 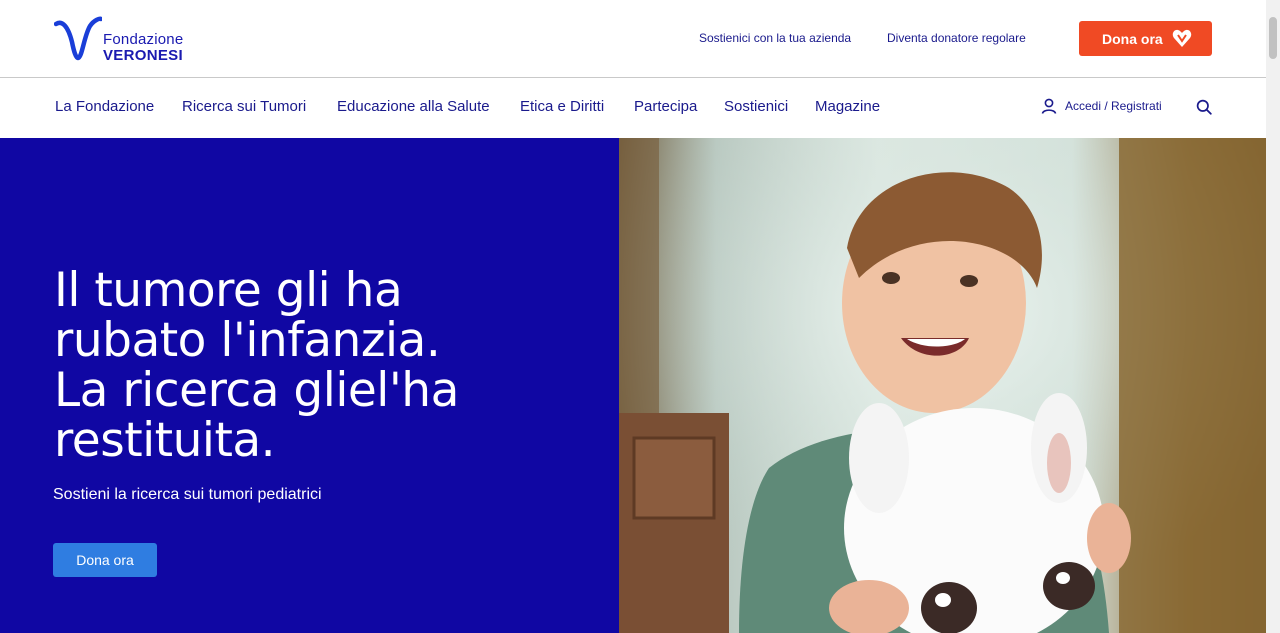 I want to click on scrollbar-thumb, so click(x=1273, y=38).